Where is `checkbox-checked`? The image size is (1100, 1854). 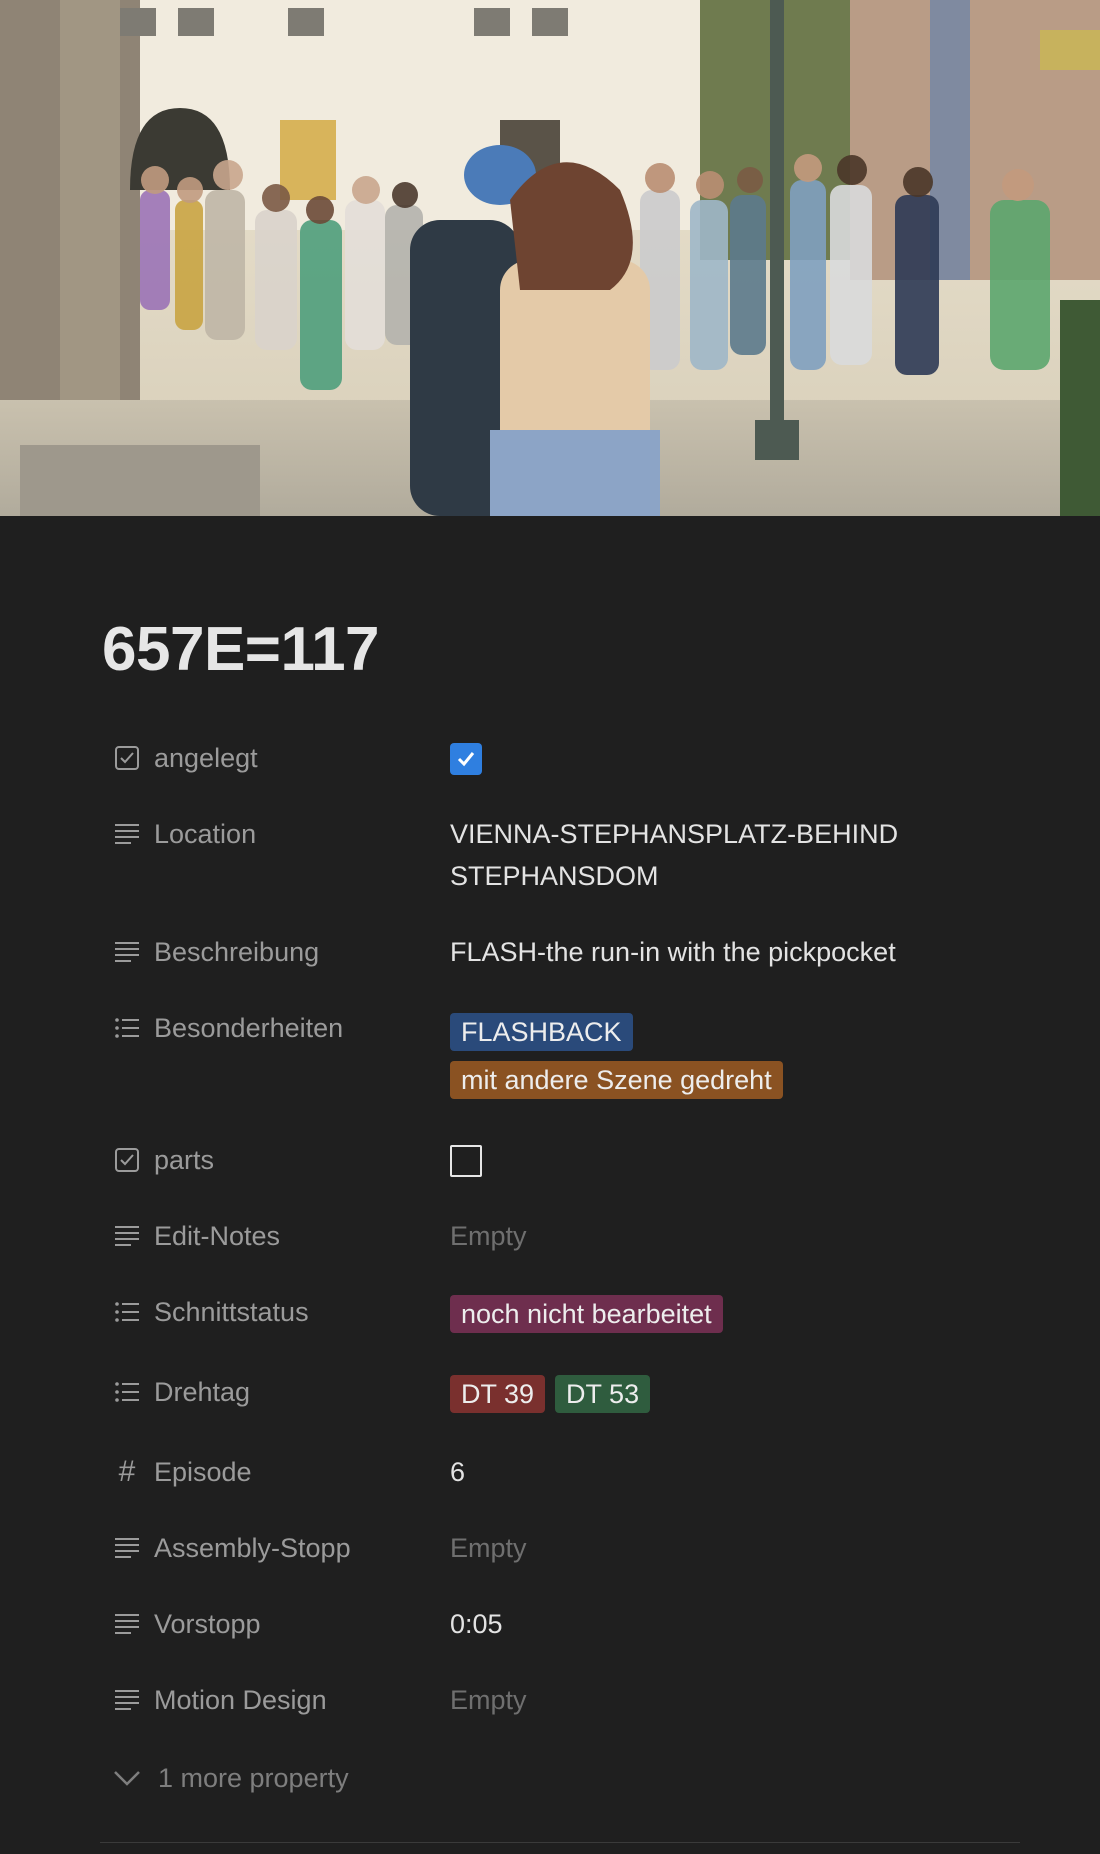 checkbox-checked is located at coordinates (466, 759).